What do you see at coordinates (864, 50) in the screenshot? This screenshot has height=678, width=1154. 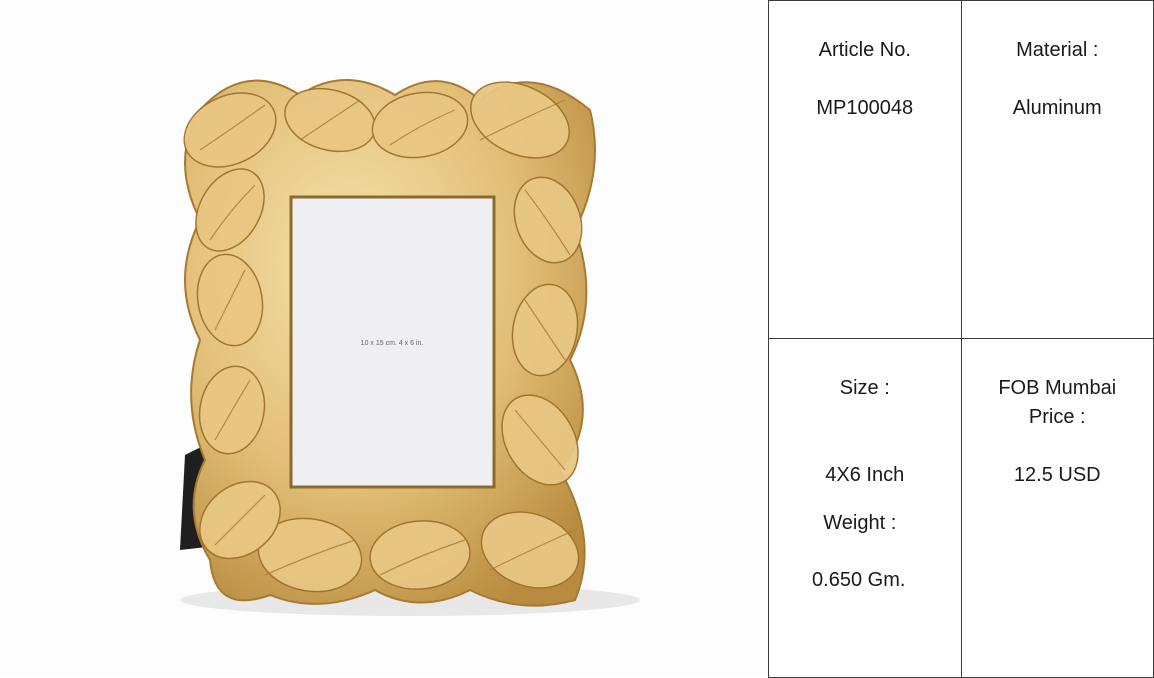 I see `article-label: Article No.` at bounding box center [864, 50].